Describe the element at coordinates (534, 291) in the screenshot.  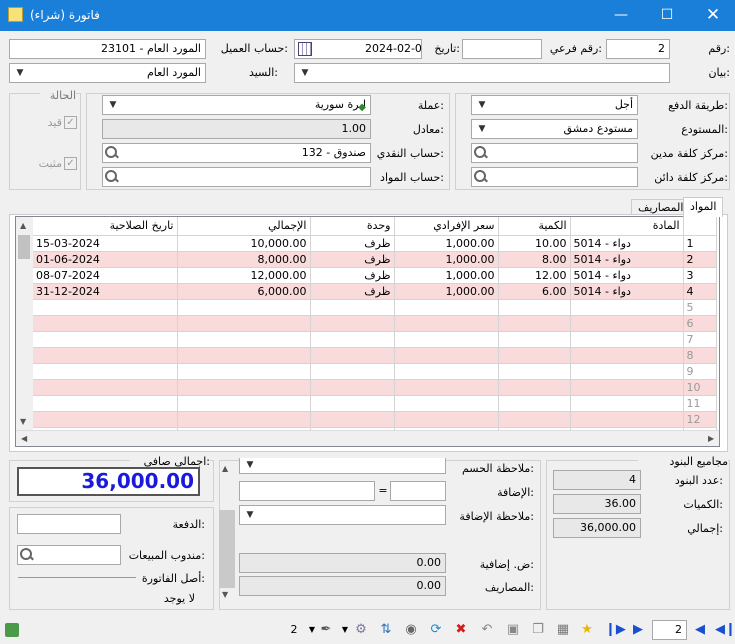
I see `cell-qty: 6.00` at that location.